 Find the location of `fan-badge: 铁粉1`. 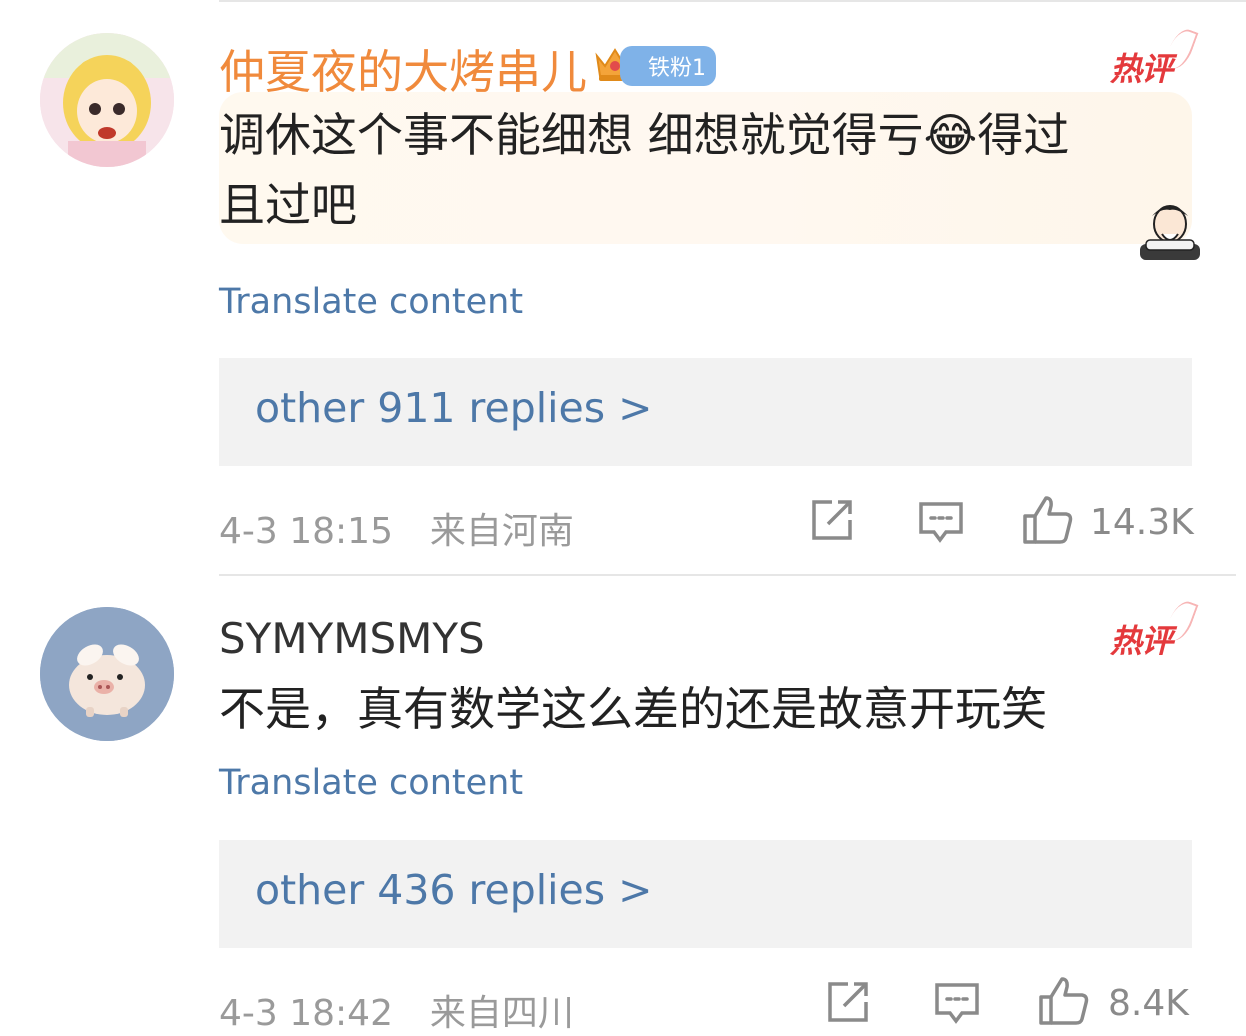

fan-badge: 铁粉1 is located at coordinates (668, 66).